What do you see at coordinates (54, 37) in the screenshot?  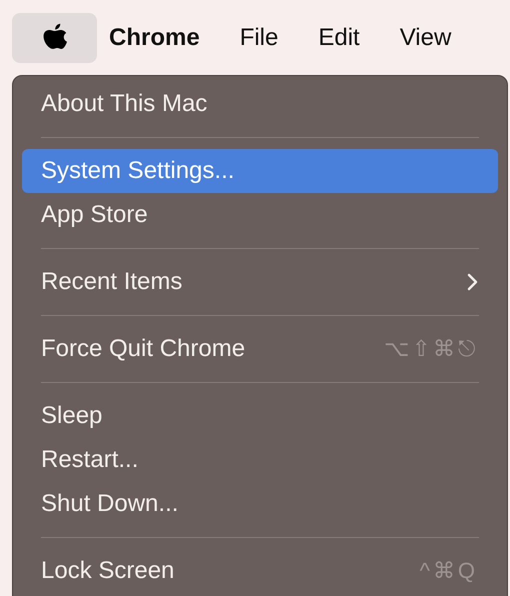 I see `apple-menu-button` at bounding box center [54, 37].